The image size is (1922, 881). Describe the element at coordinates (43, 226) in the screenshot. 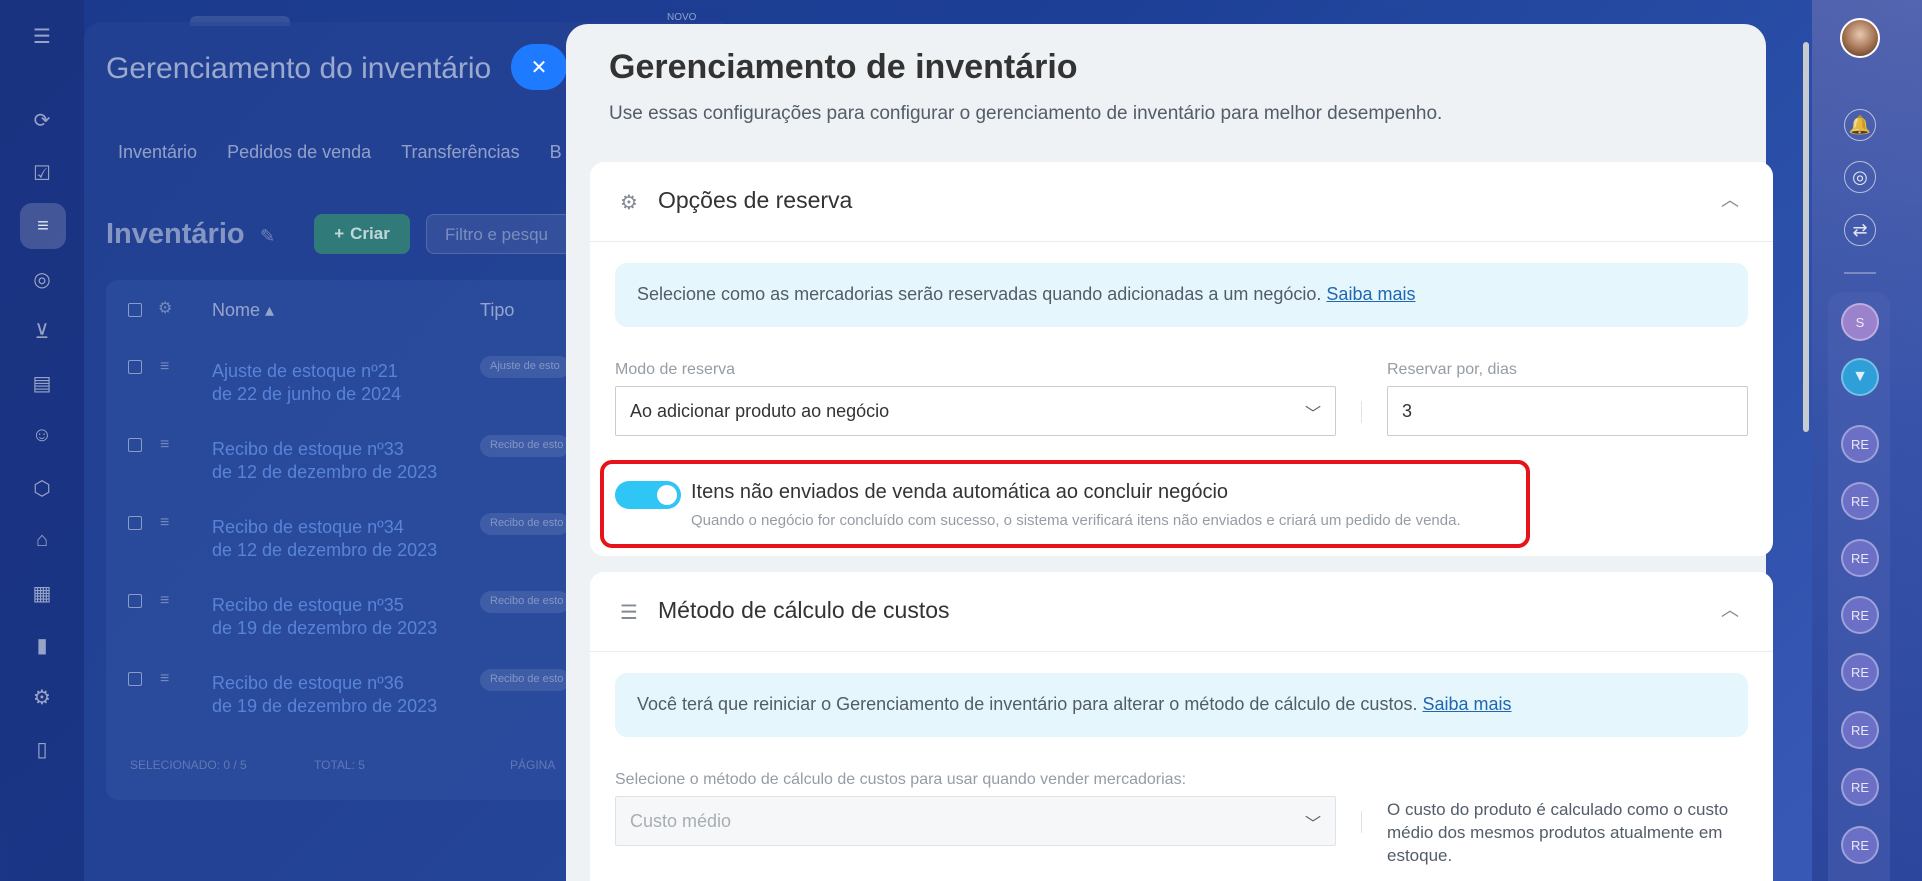

I see `inventory-icon: ≡` at that location.